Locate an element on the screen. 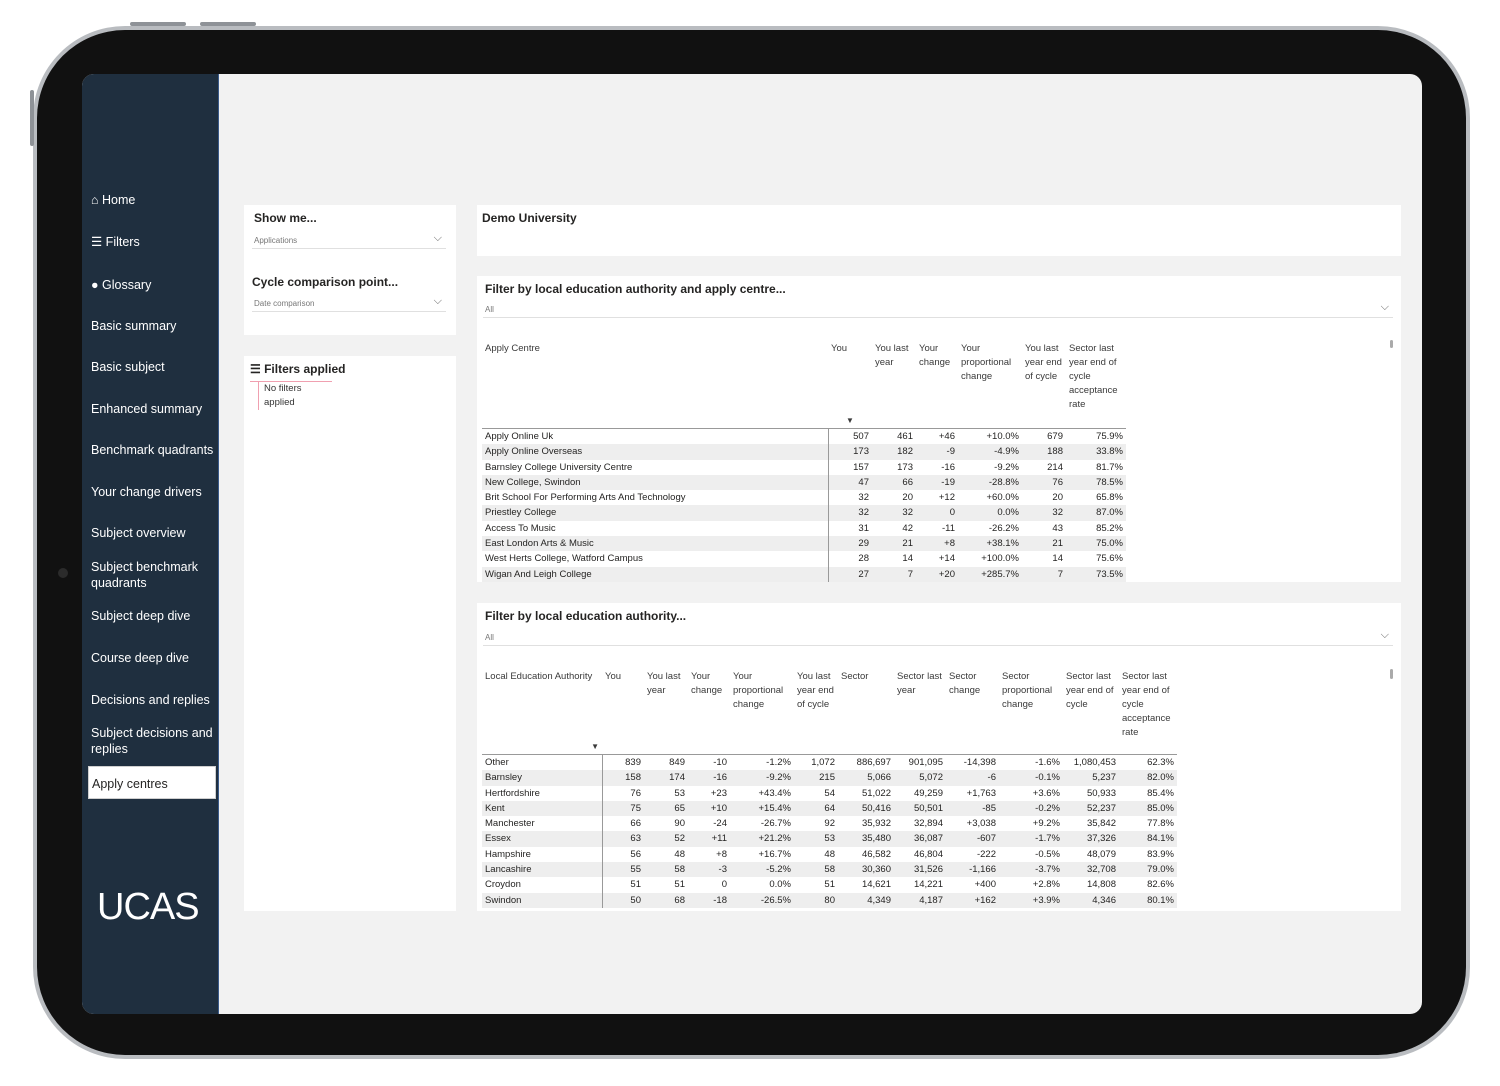 The image size is (1500, 1086). table-cell: 50 is located at coordinates (623, 900).